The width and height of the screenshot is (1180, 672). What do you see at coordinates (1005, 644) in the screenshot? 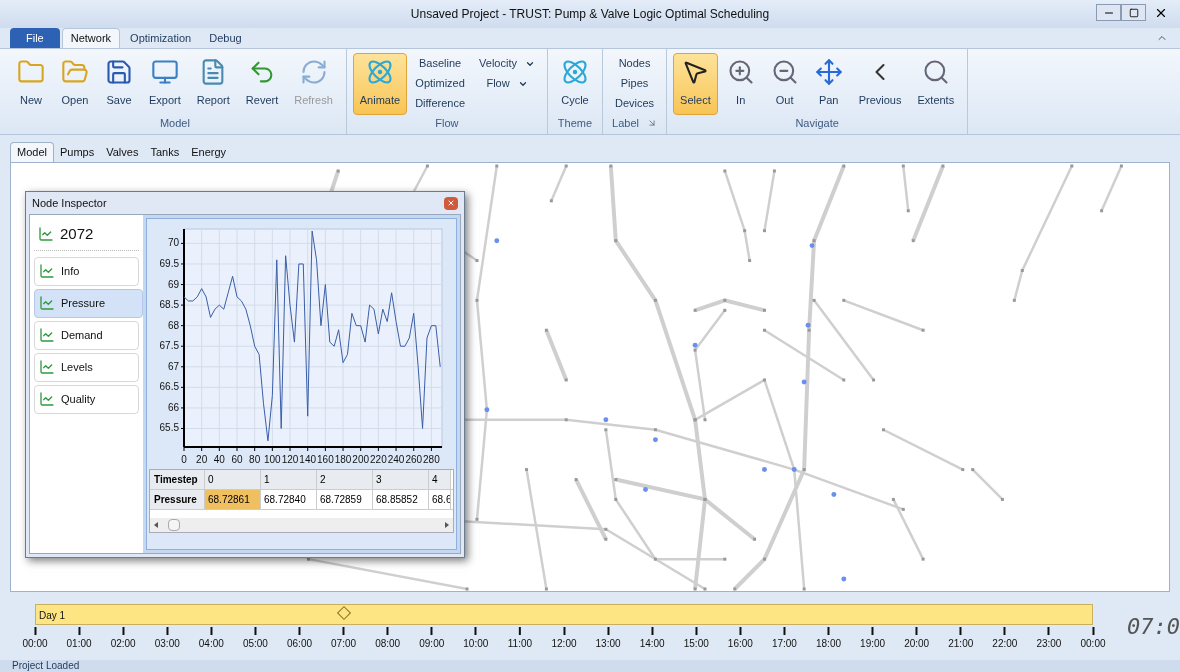
I see `hour-label: 22:00` at bounding box center [1005, 644].